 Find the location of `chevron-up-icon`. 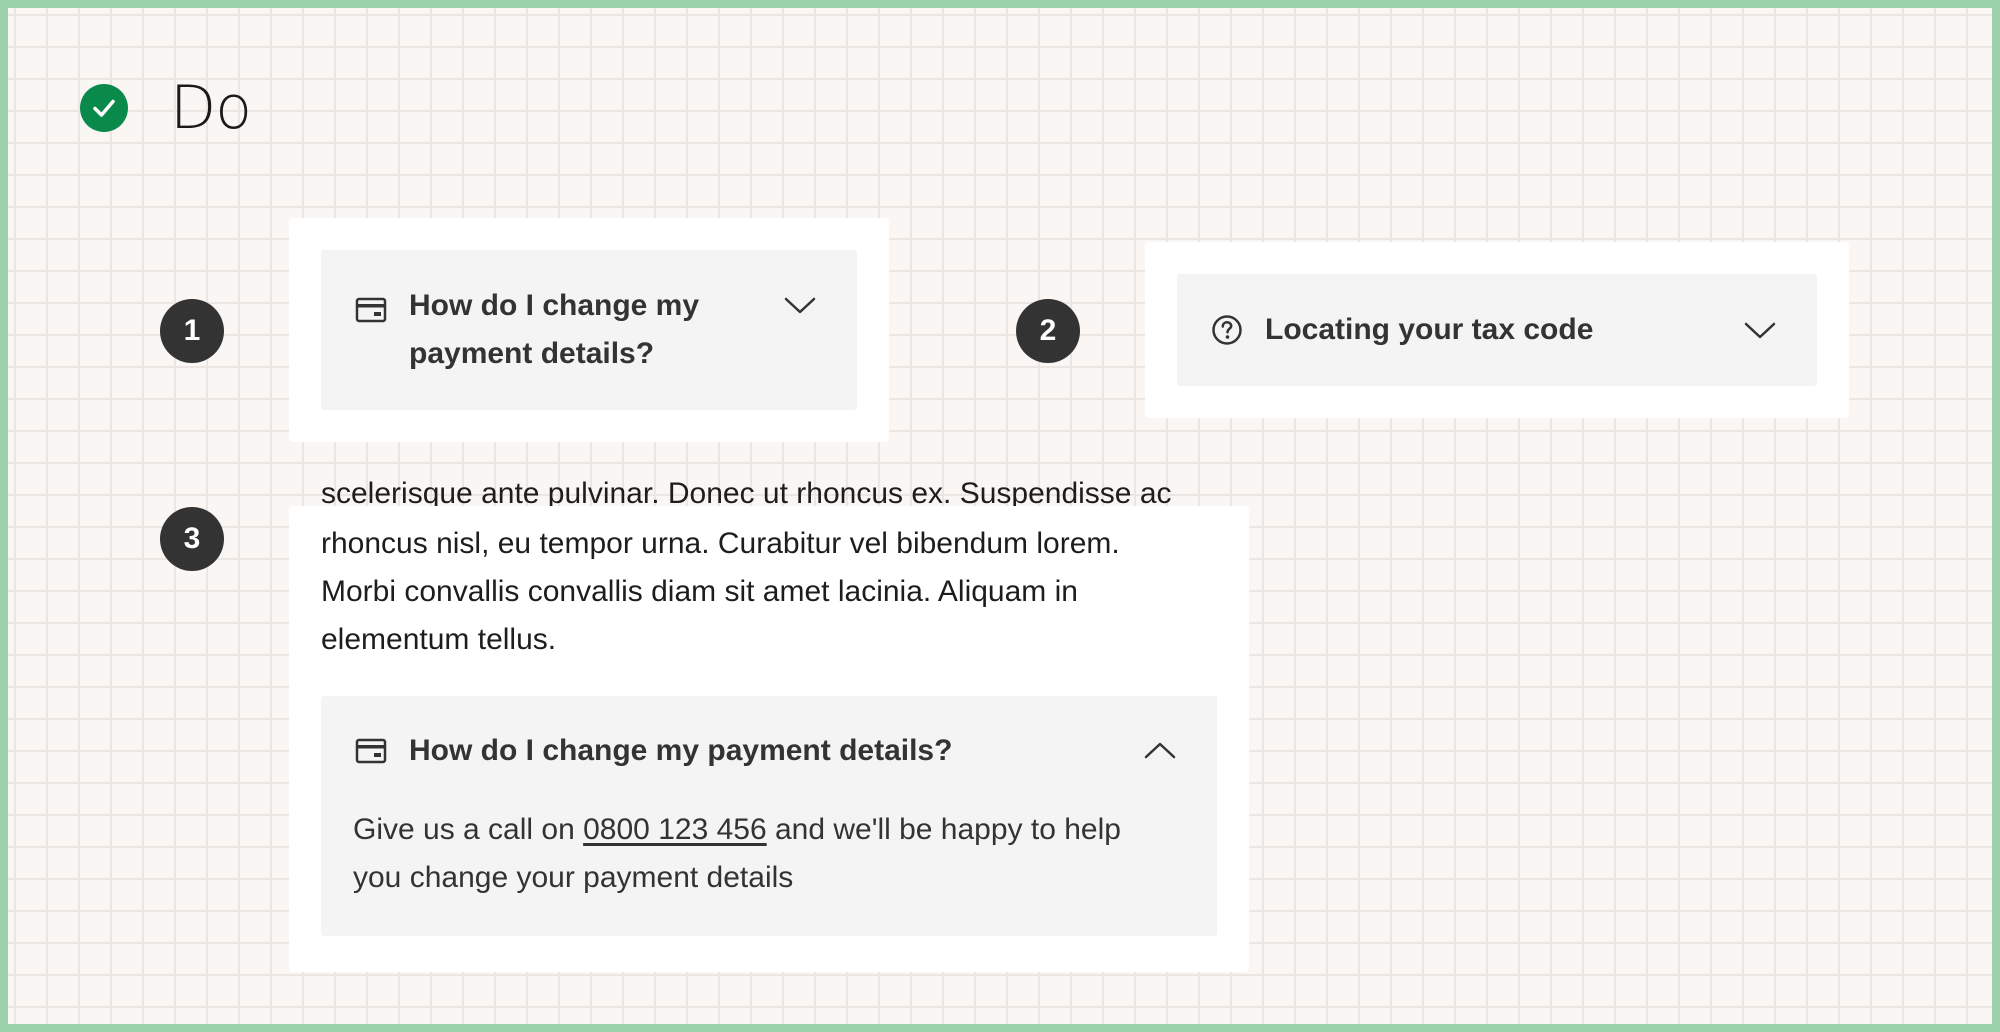

chevron-up-icon is located at coordinates (1160, 753).